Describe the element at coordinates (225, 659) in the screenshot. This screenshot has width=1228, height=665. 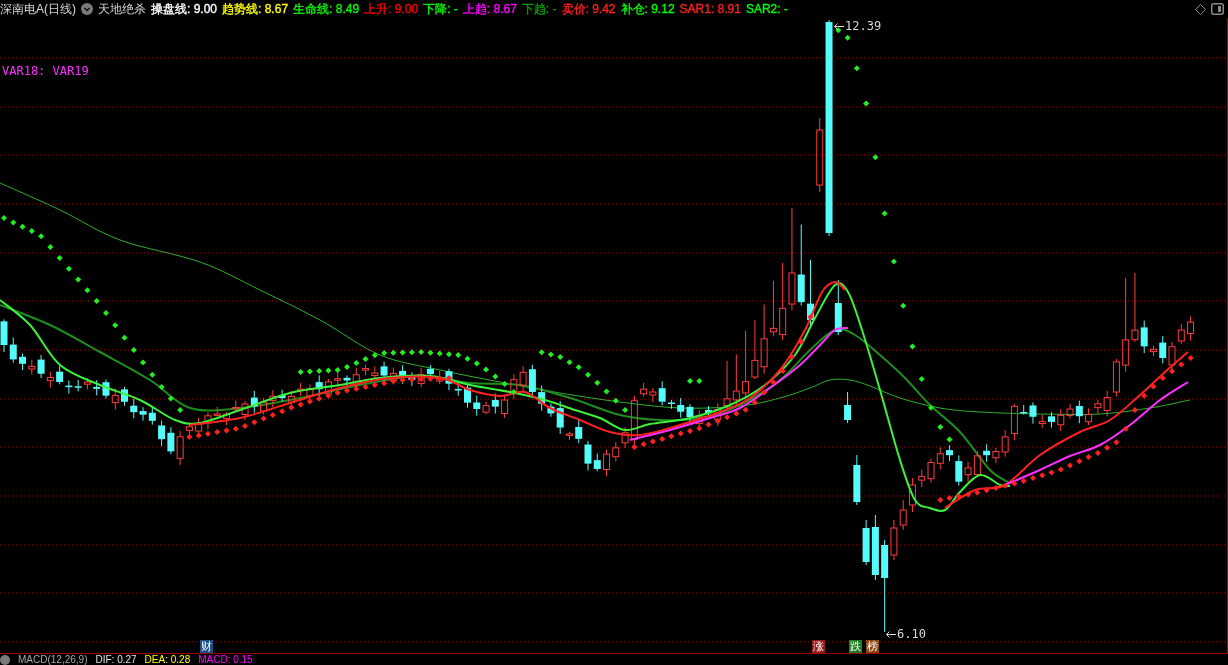
I see `macd-reading: MACD: 0.15` at that location.